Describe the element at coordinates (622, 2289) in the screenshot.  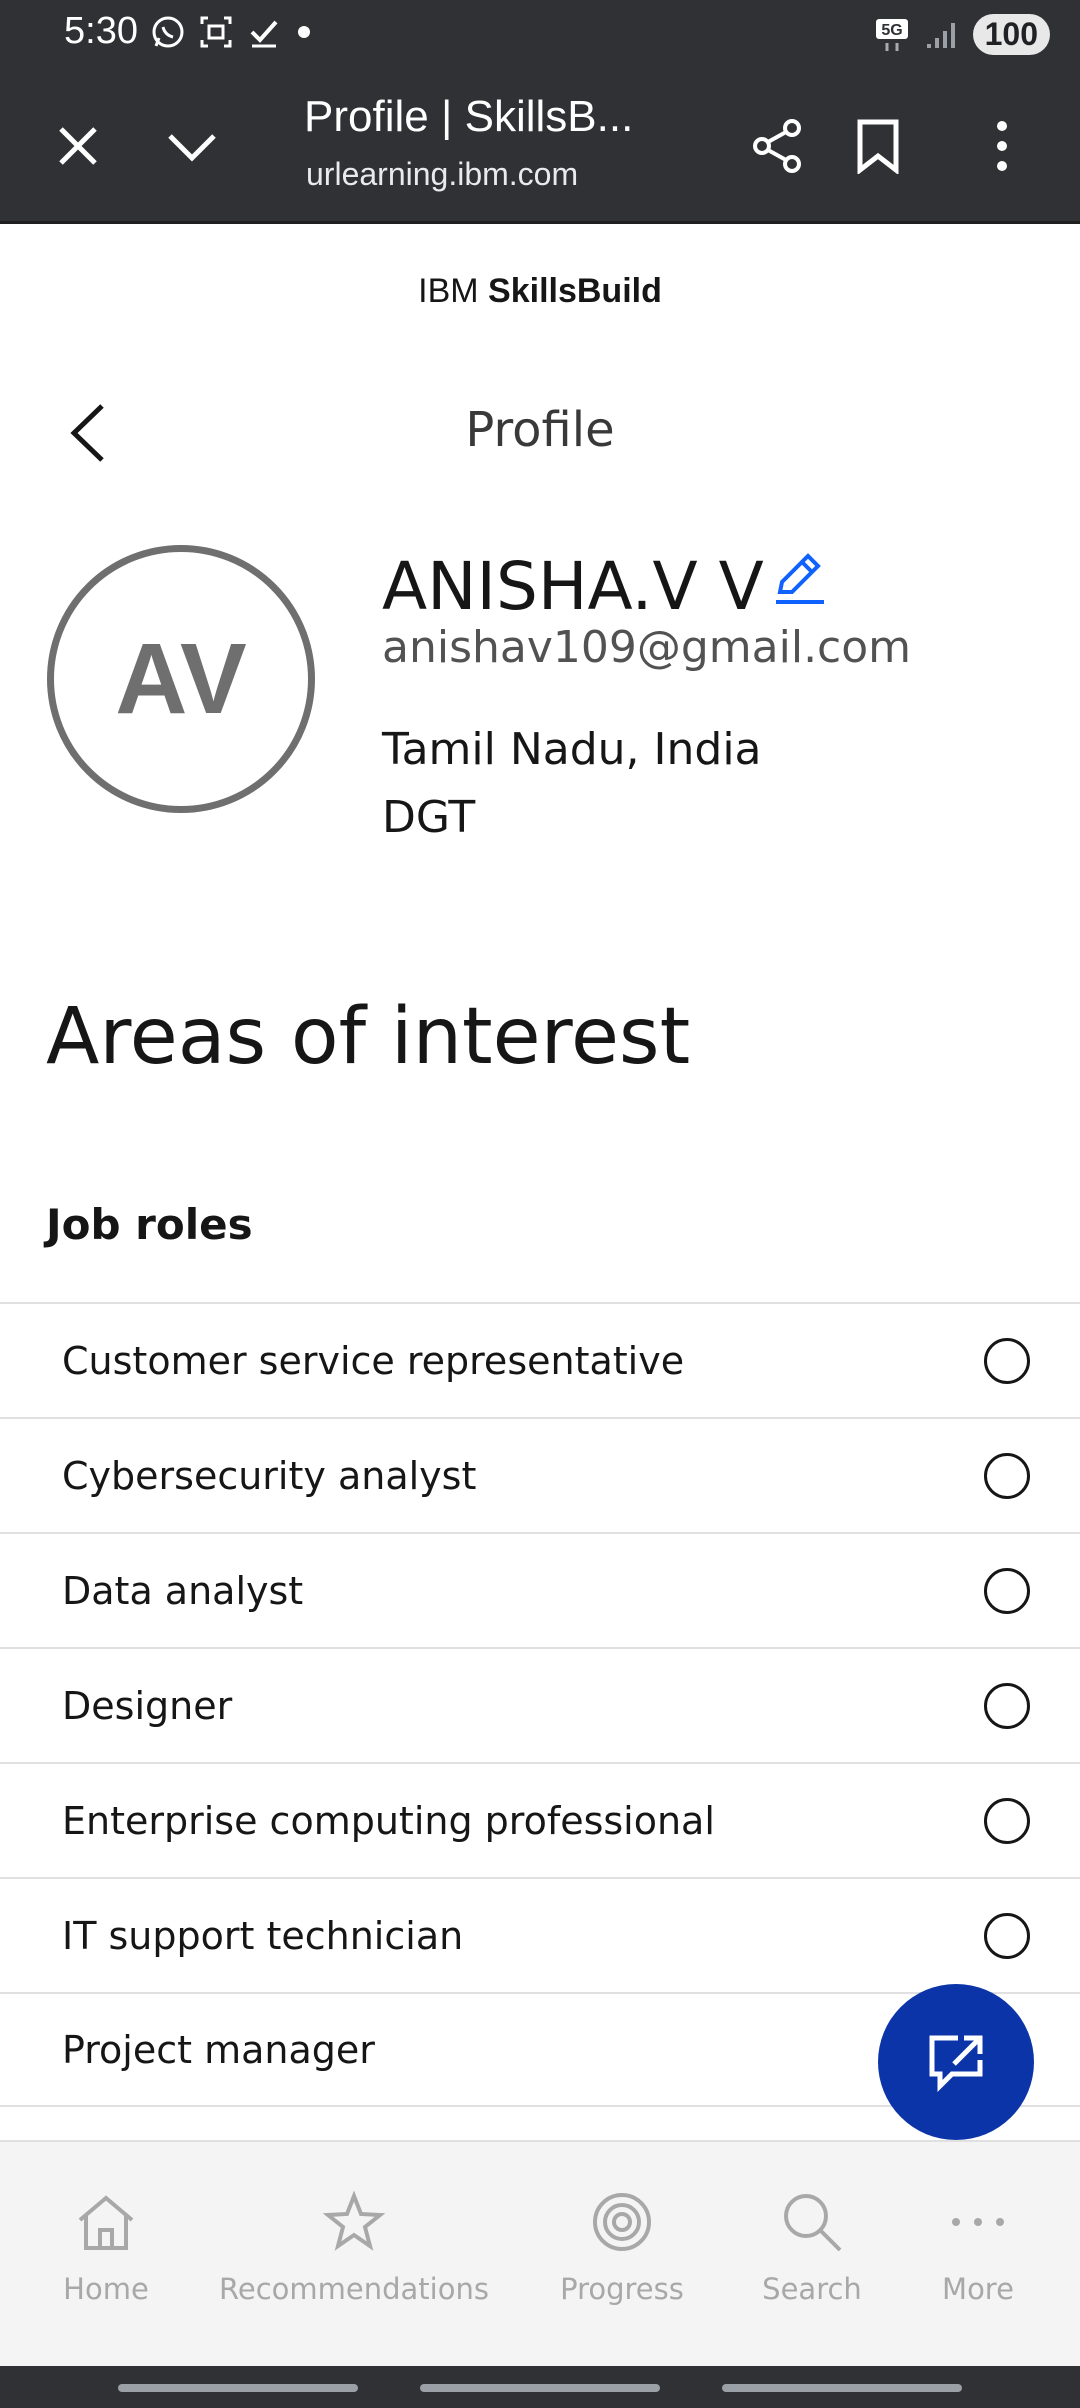
I see `nav-label: Progress` at that location.